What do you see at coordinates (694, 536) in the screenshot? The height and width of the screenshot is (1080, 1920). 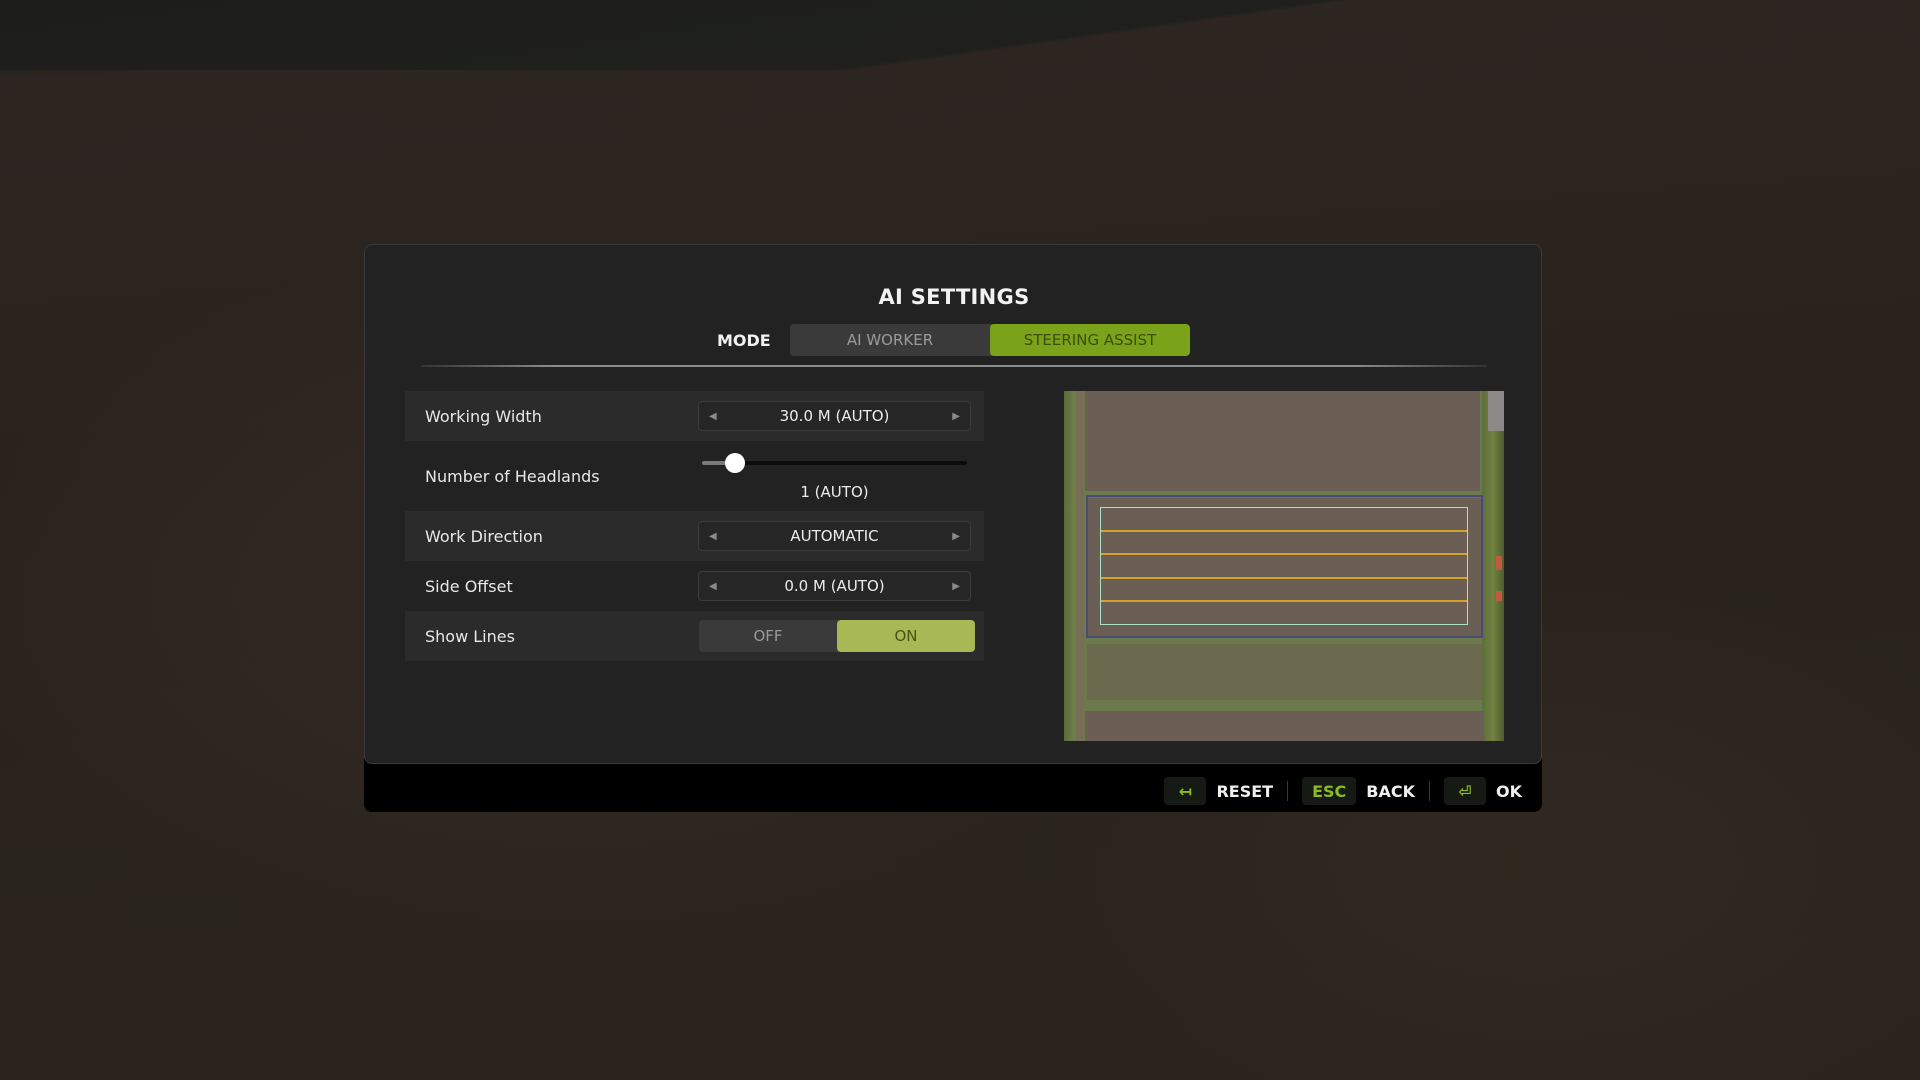 I see `setting-row-work-direction: Work Direction ◀ AUTOMATIC ▶` at bounding box center [694, 536].